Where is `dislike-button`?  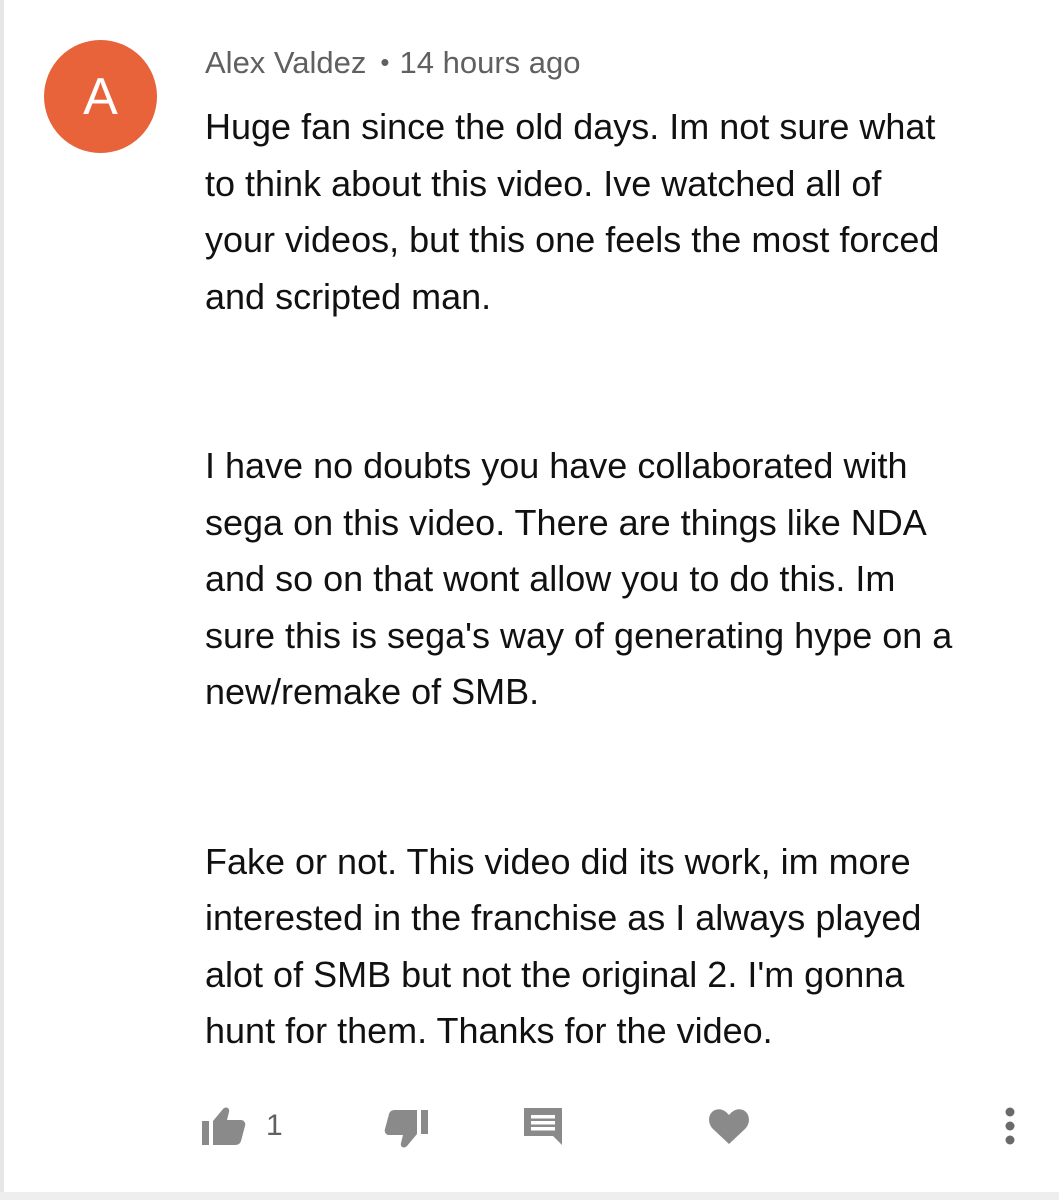
dislike-button is located at coordinates (407, 1126).